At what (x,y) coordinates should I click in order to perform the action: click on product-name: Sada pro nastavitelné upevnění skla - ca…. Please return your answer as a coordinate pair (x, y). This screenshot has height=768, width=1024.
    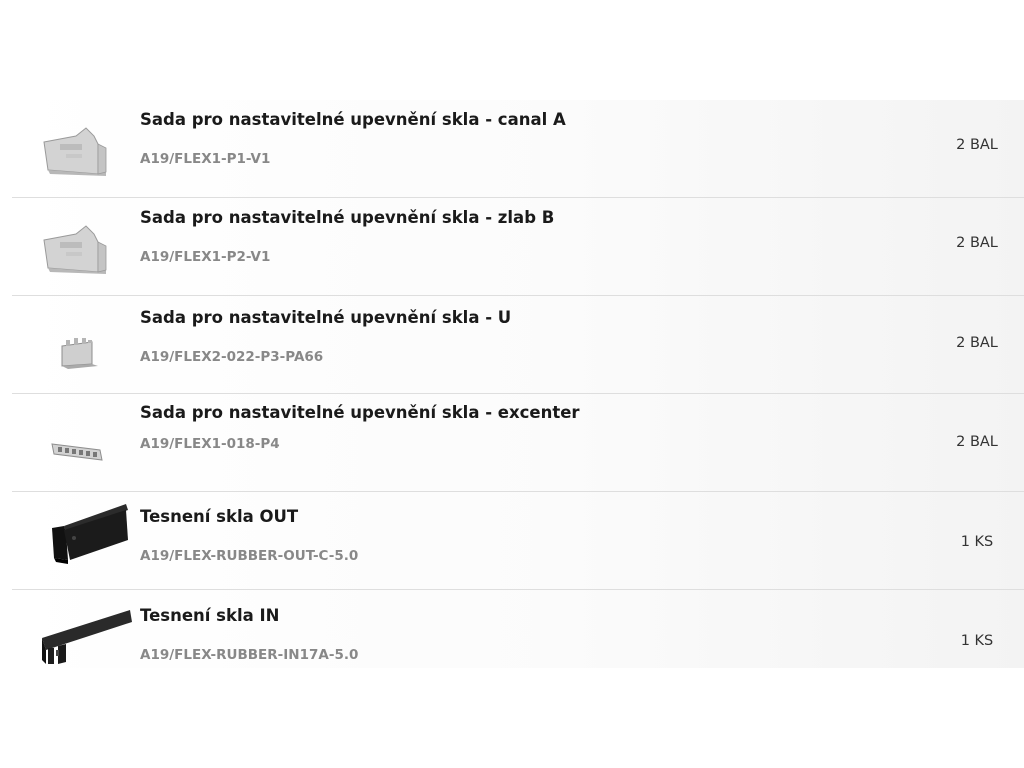
    Looking at the image, I should click on (353, 119).